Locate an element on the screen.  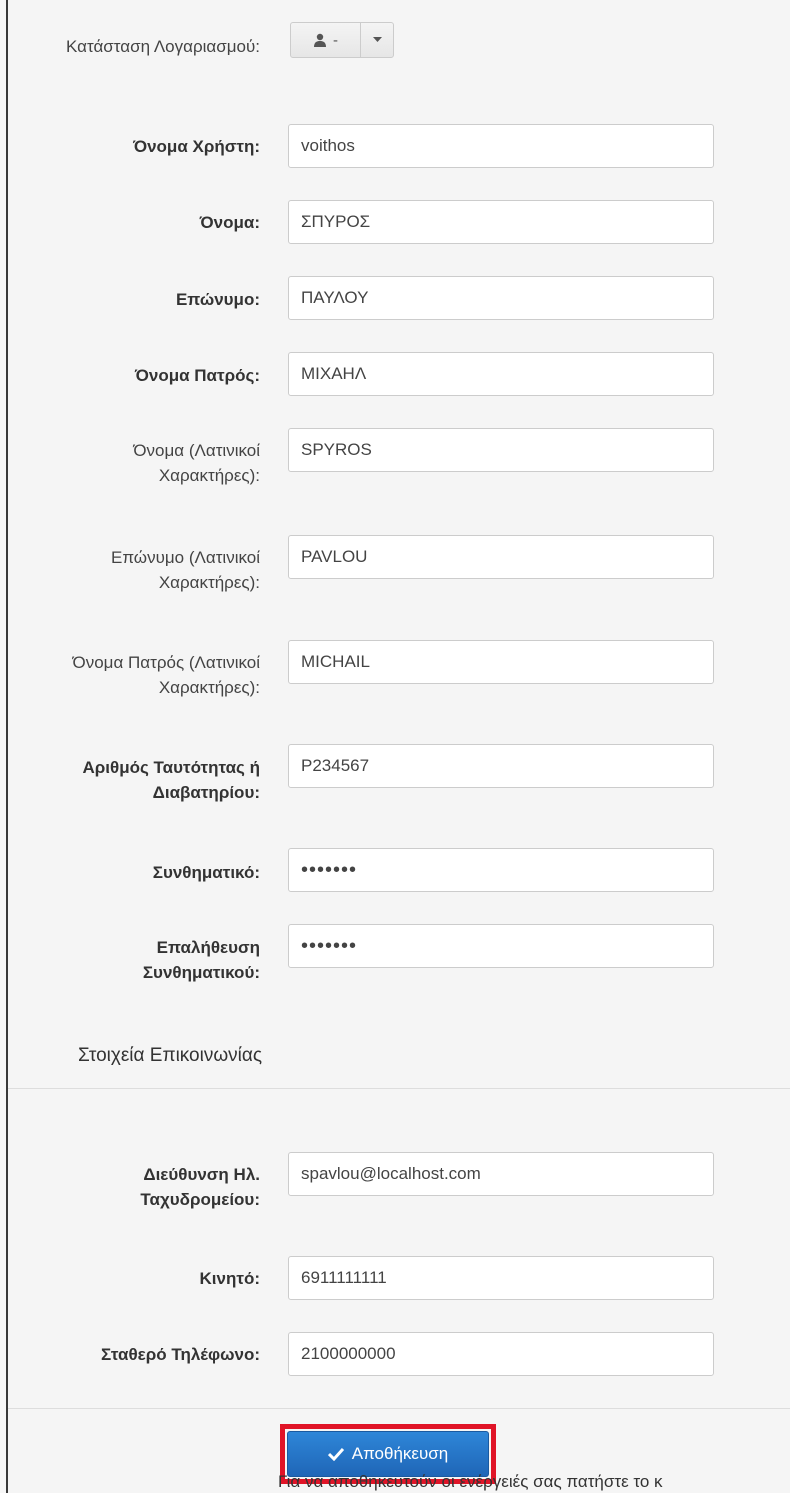
save-button-label: Αποθήκευση is located at coordinates (400, 1453).